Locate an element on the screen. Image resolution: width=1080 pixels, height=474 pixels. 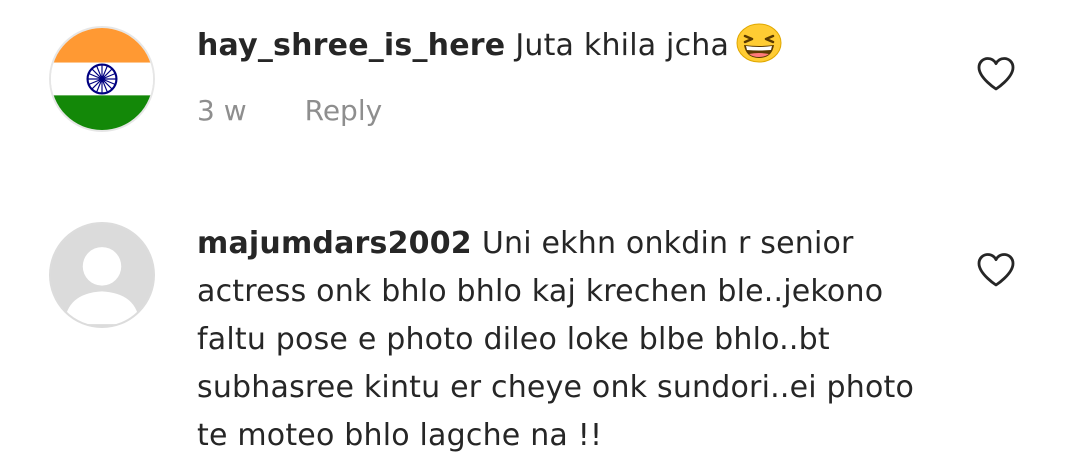
reply-button: Reply is located at coordinates (344, 110).